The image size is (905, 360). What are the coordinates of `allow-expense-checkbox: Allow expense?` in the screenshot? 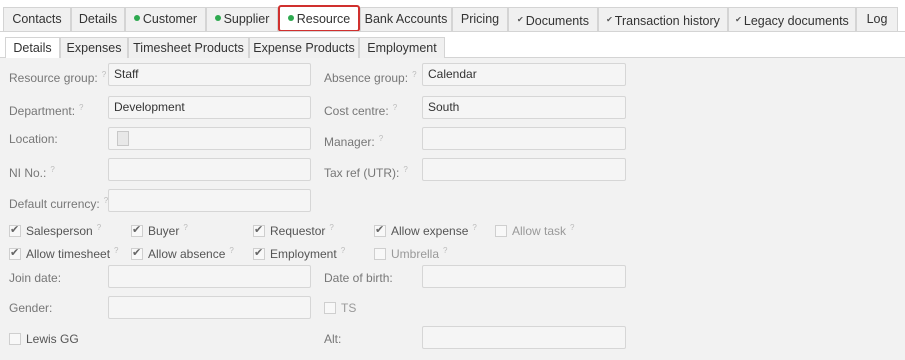 It's located at (425, 229).